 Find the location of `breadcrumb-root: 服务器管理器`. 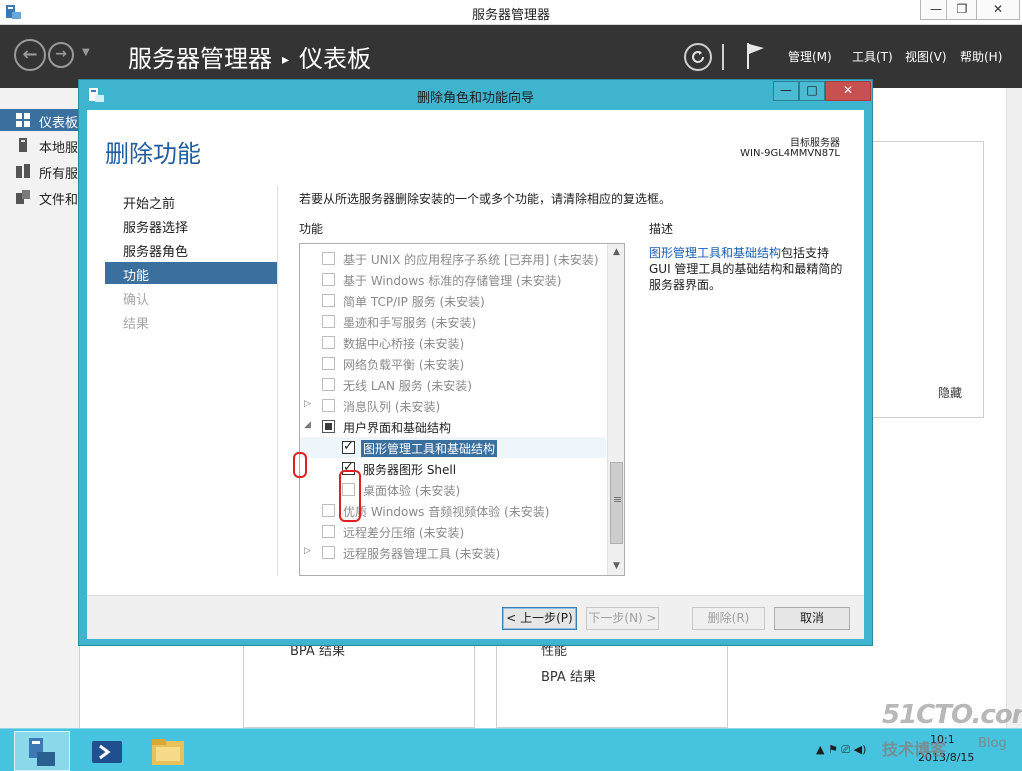

breadcrumb-root: 服务器管理器 is located at coordinates (200, 59).